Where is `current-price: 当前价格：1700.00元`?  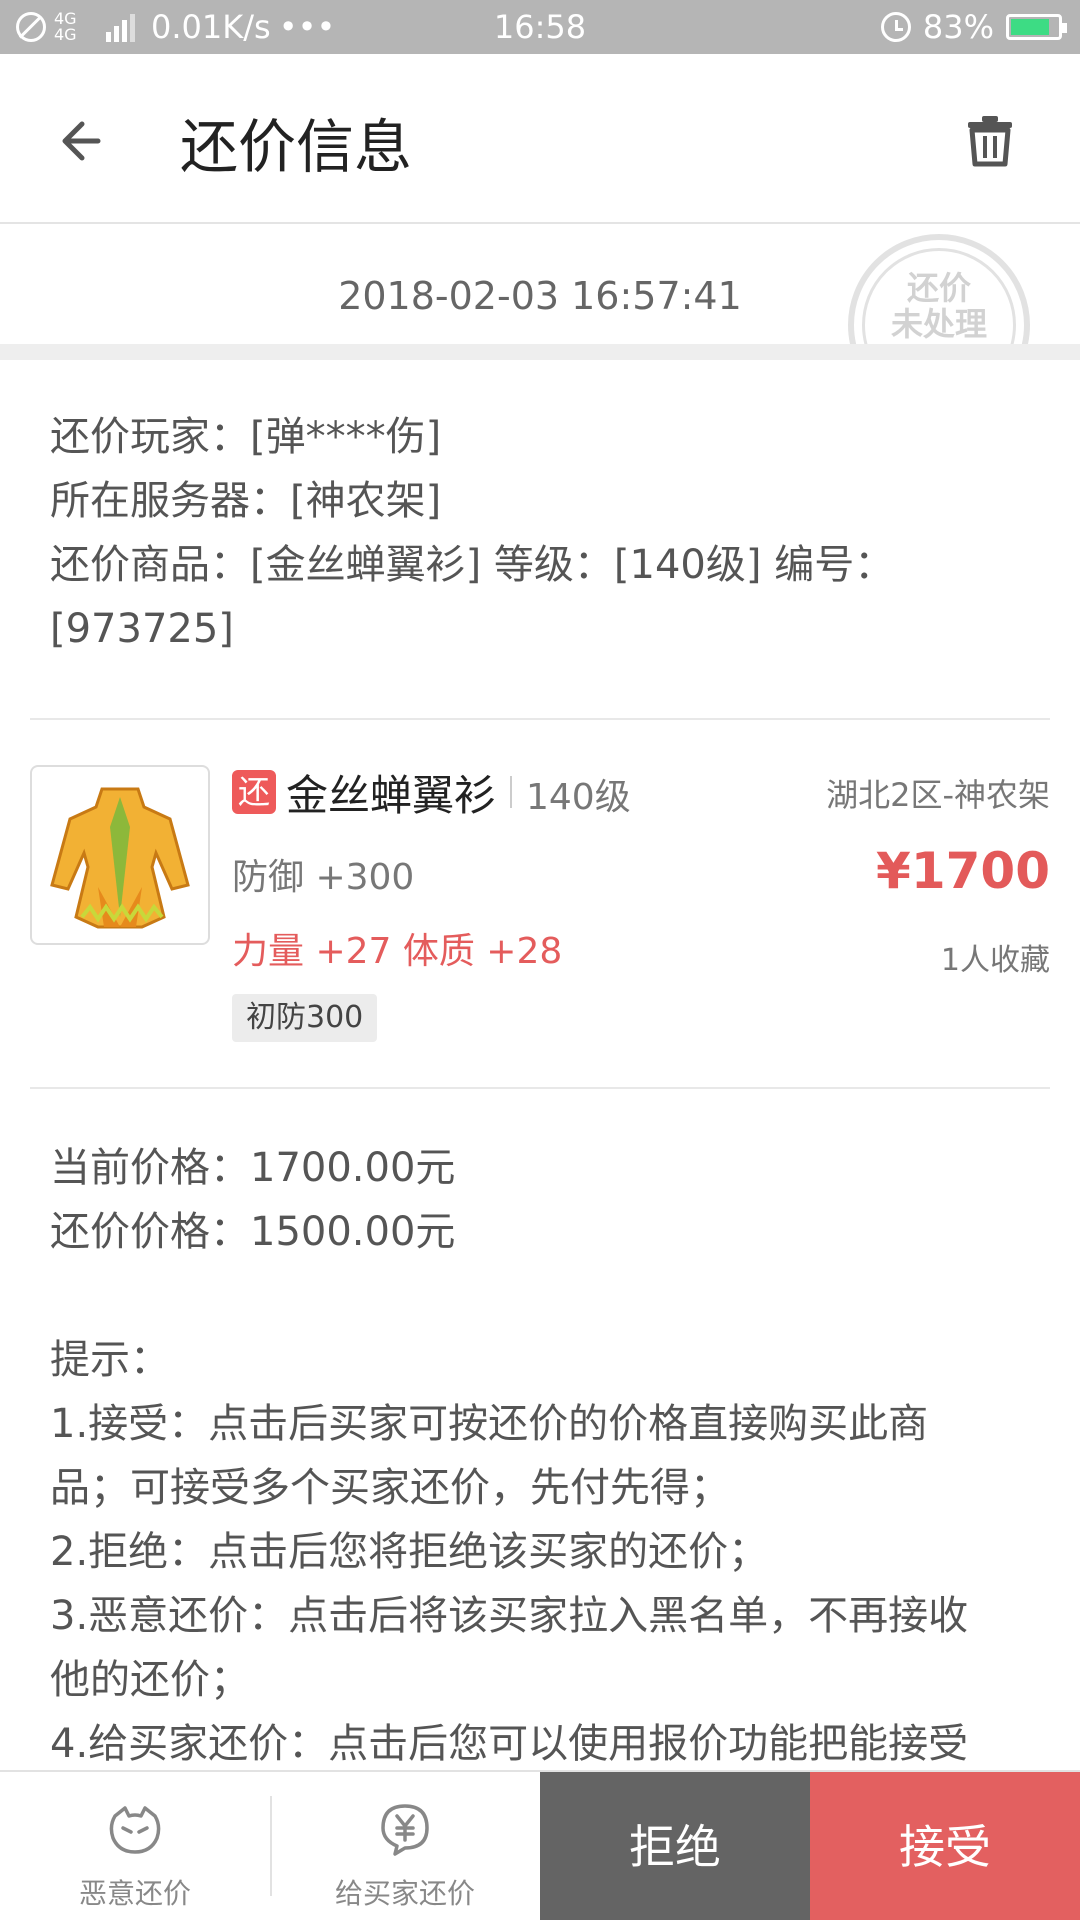
current-price: 当前价格：1700.00元 is located at coordinates (253, 1168).